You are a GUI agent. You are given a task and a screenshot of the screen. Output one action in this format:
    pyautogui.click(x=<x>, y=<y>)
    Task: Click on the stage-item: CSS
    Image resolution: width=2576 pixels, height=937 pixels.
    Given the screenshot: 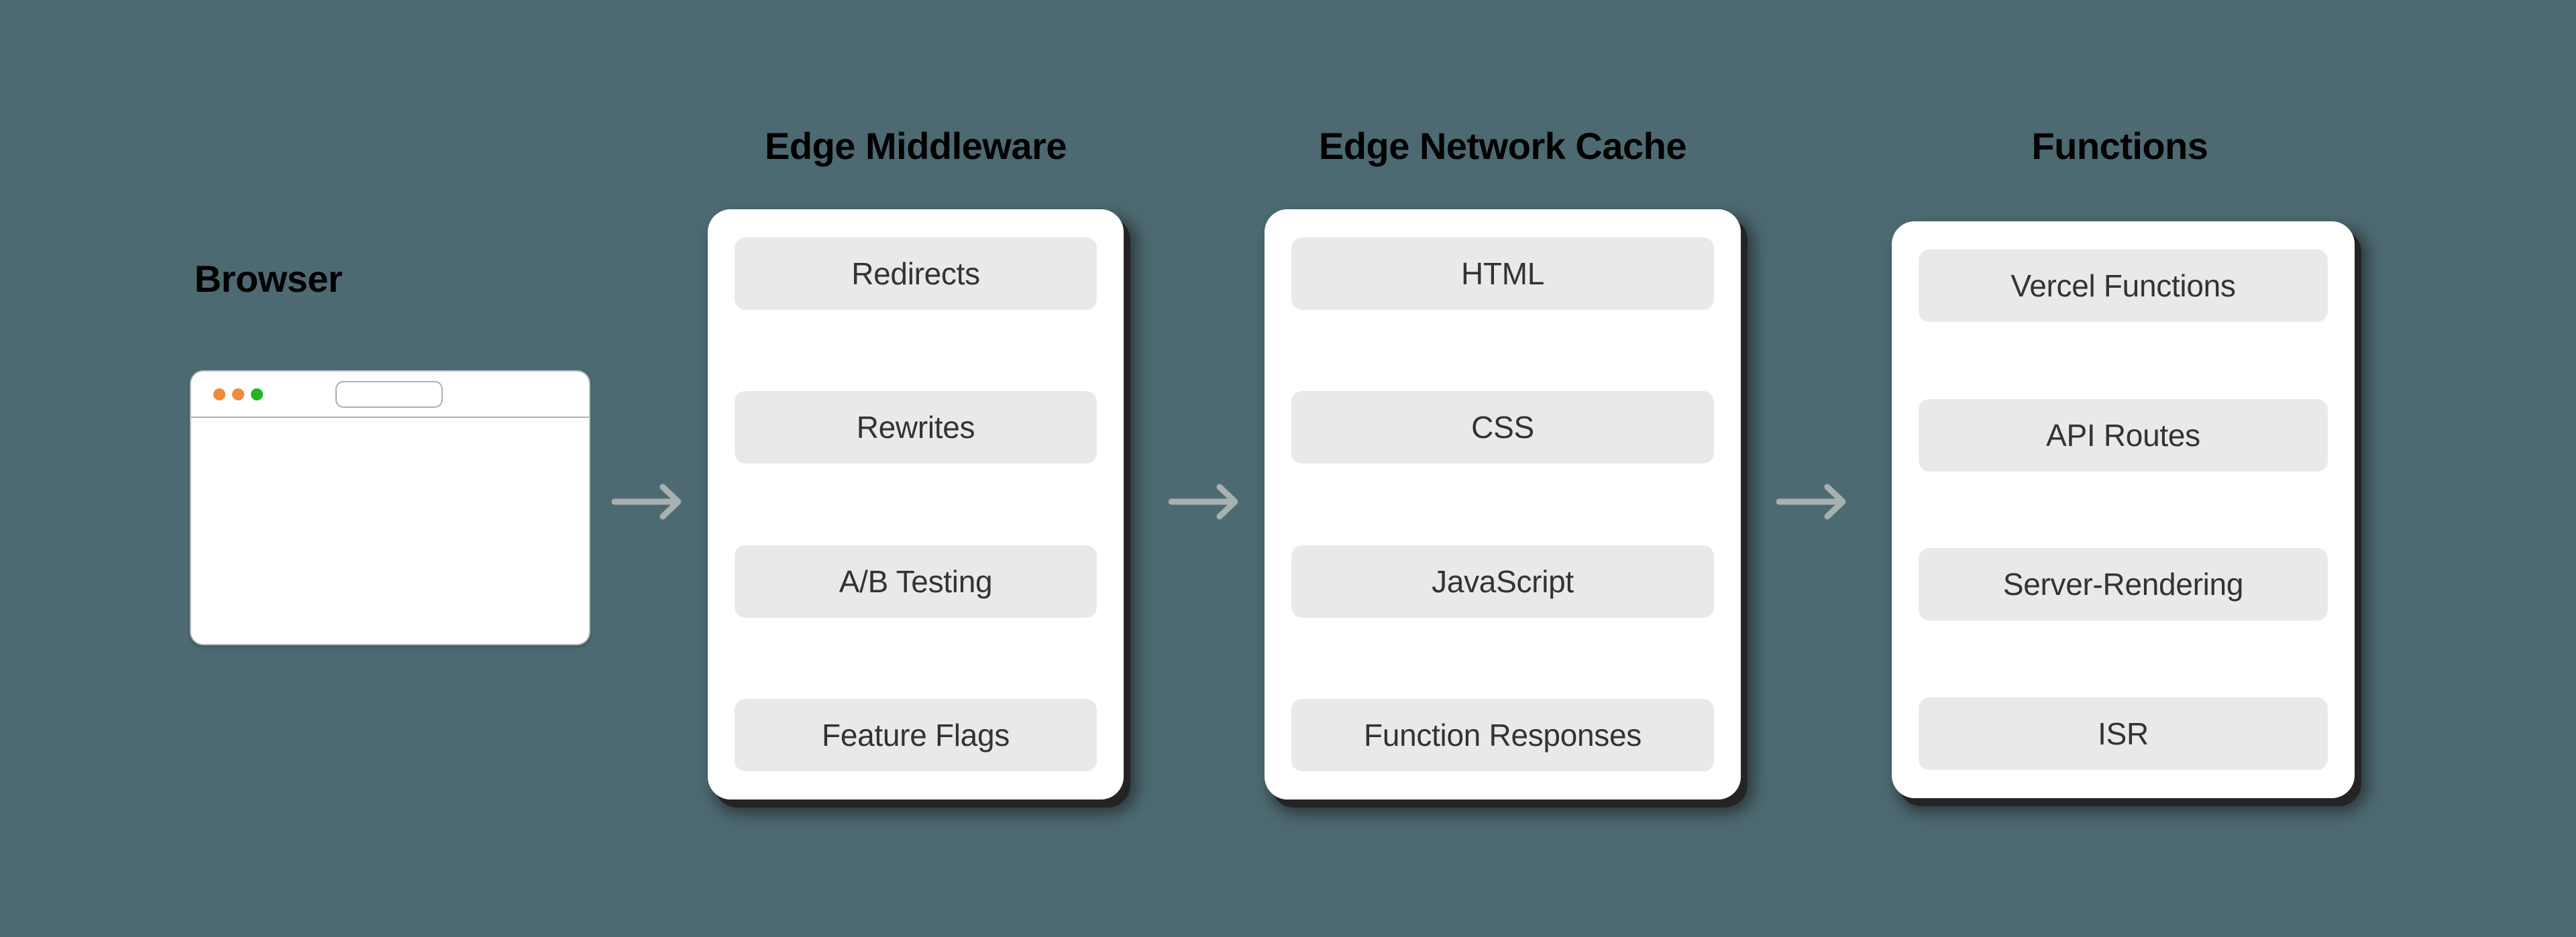 What is the action you would take?
    pyautogui.click(x=1502, y=427)
    